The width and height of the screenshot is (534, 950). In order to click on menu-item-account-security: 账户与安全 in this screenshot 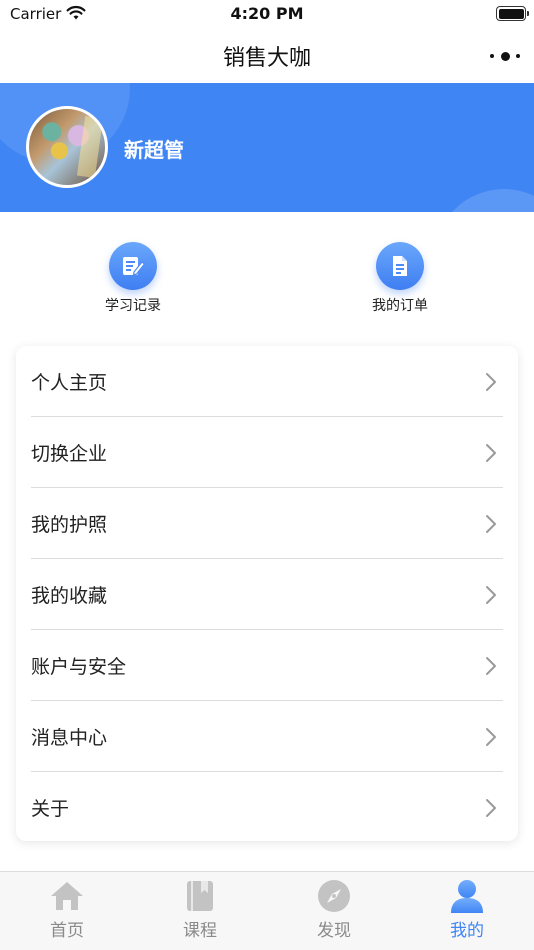, I will do `click(267, 665)`.